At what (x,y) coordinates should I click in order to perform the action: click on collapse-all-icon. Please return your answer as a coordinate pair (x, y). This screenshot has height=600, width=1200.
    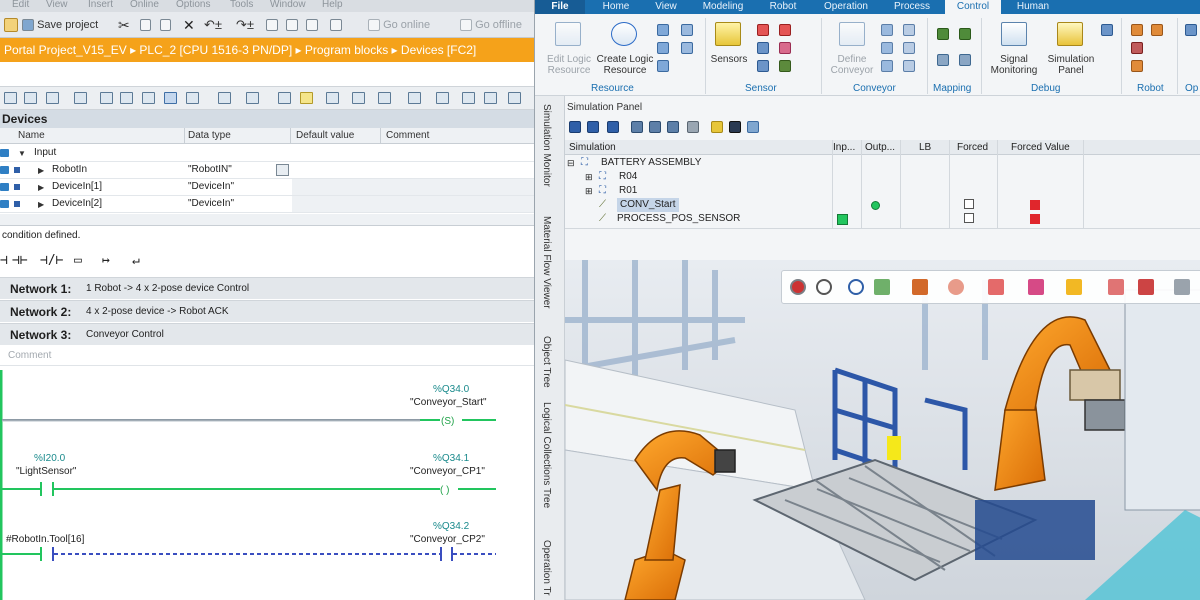
    Looking at the image, I should click on (673, 127).